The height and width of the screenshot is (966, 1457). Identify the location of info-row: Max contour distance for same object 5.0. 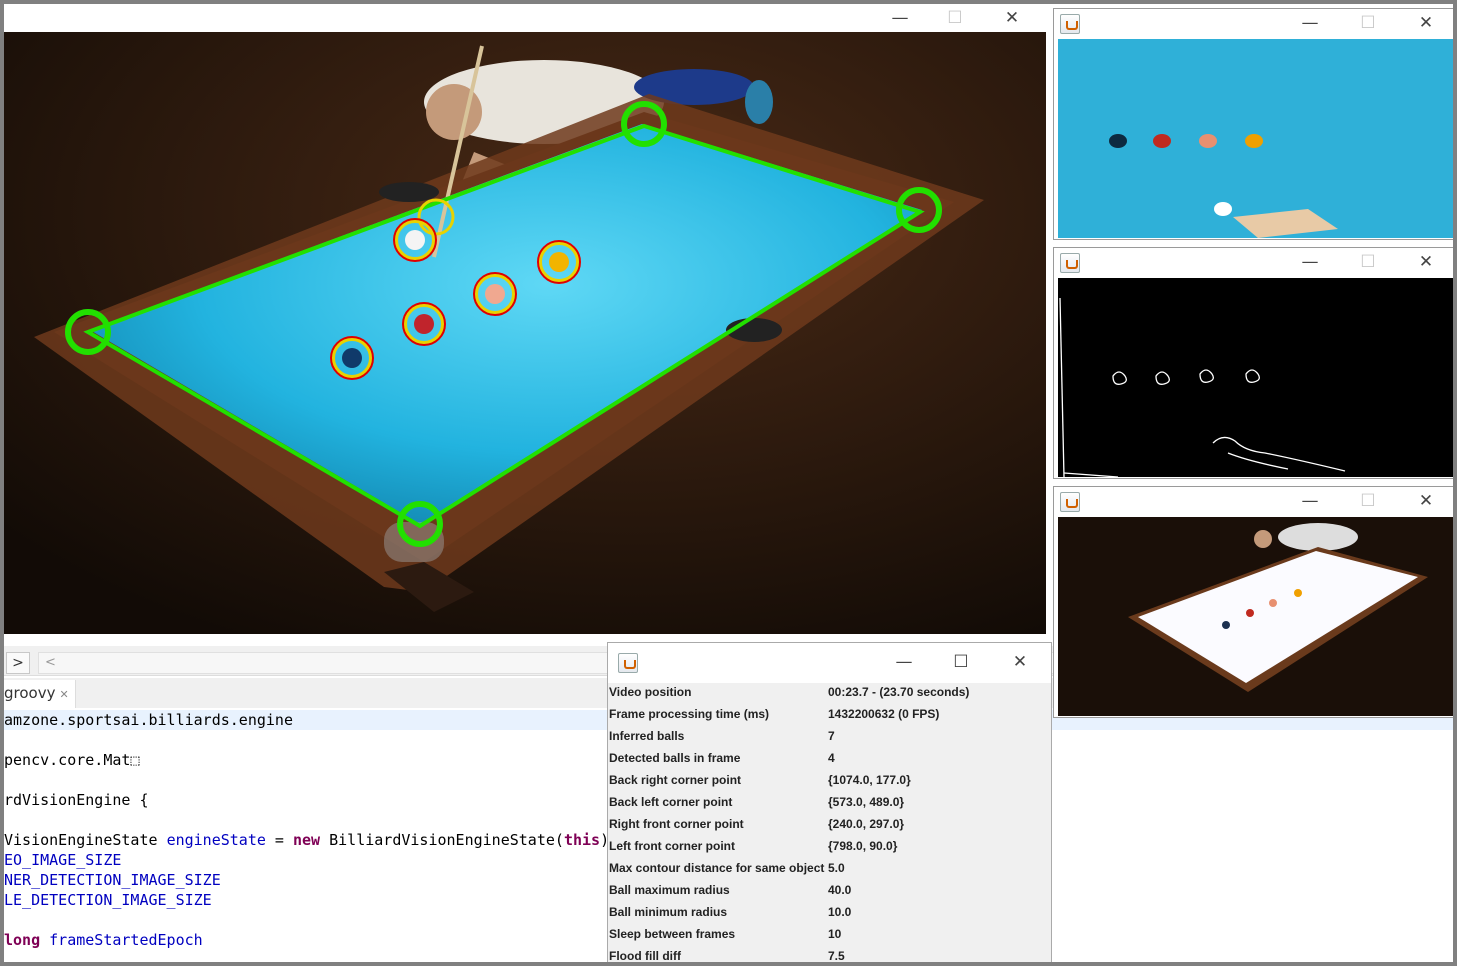
(829, 872).